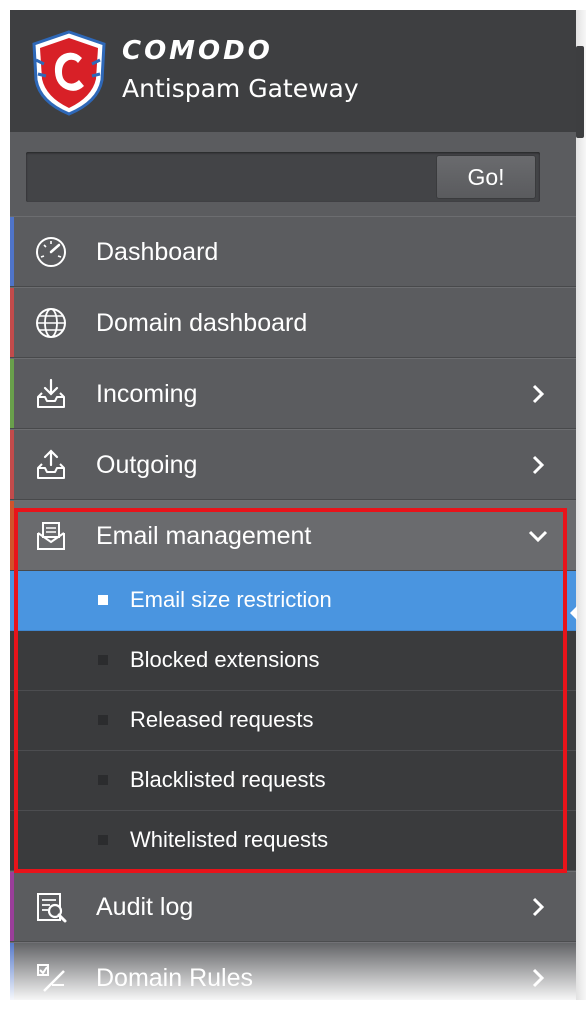 The width and height of the screenshot is (588, 1016). I want to click on sidebar-item-email-management: Email management, so click(293, 535).